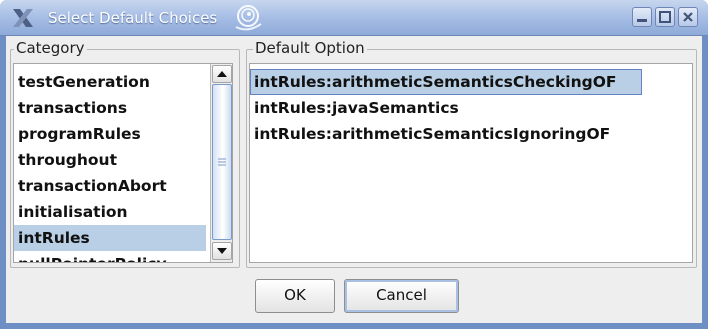 The image size is (708, 329). I want to click on category-scrollbar, so click(221, 163).